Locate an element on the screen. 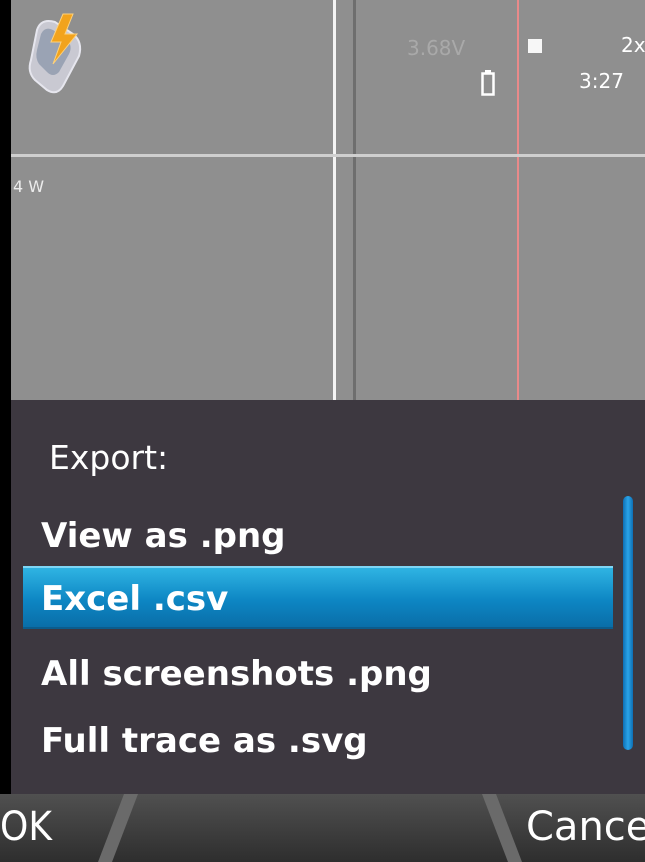 Image resolution: width=645 pixels, height=862 pixels. playback-speed: 2x is located at coordinates (633, 45).